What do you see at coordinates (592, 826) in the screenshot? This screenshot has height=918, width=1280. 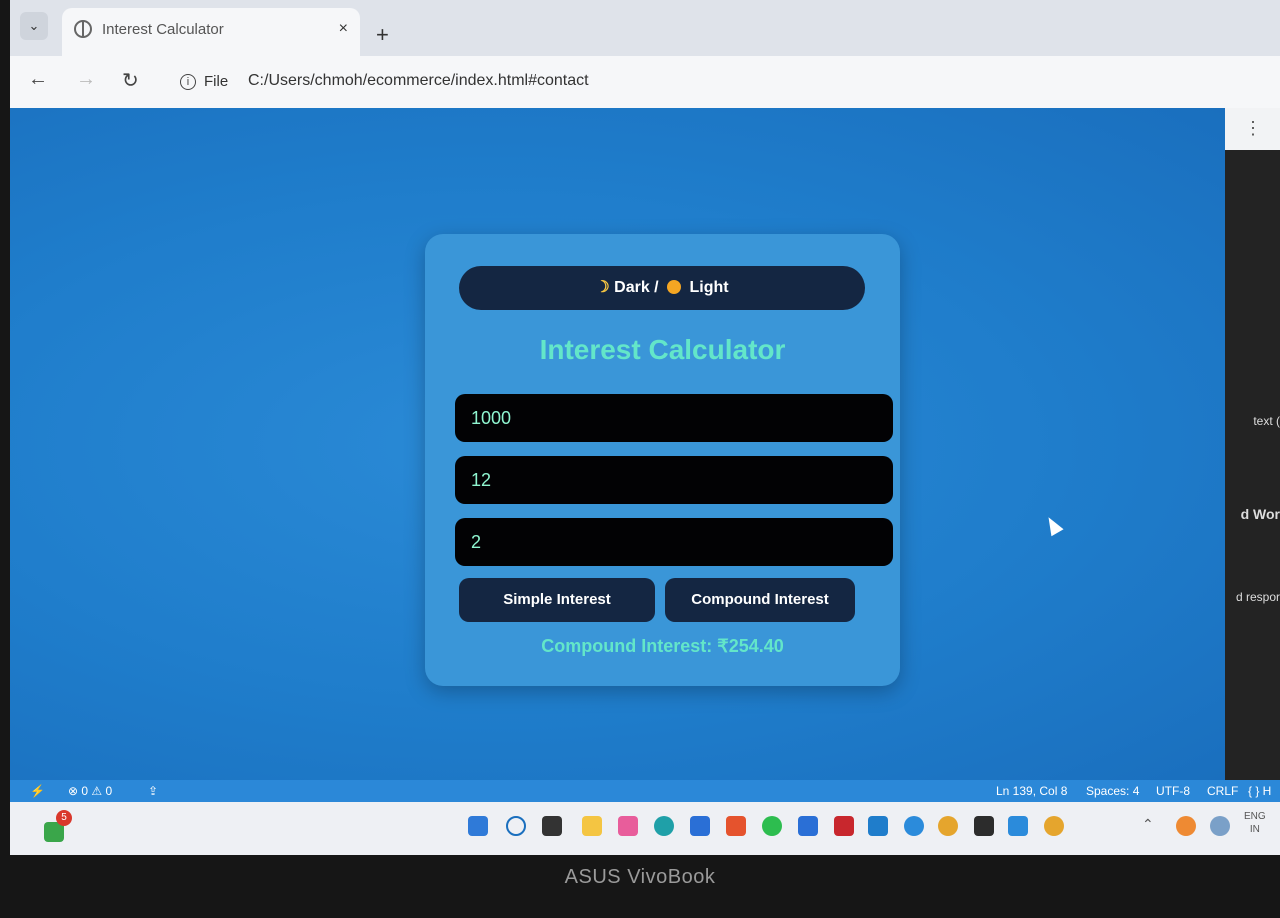 I see `file-explorer-icon` at bounding box center [592, 826].